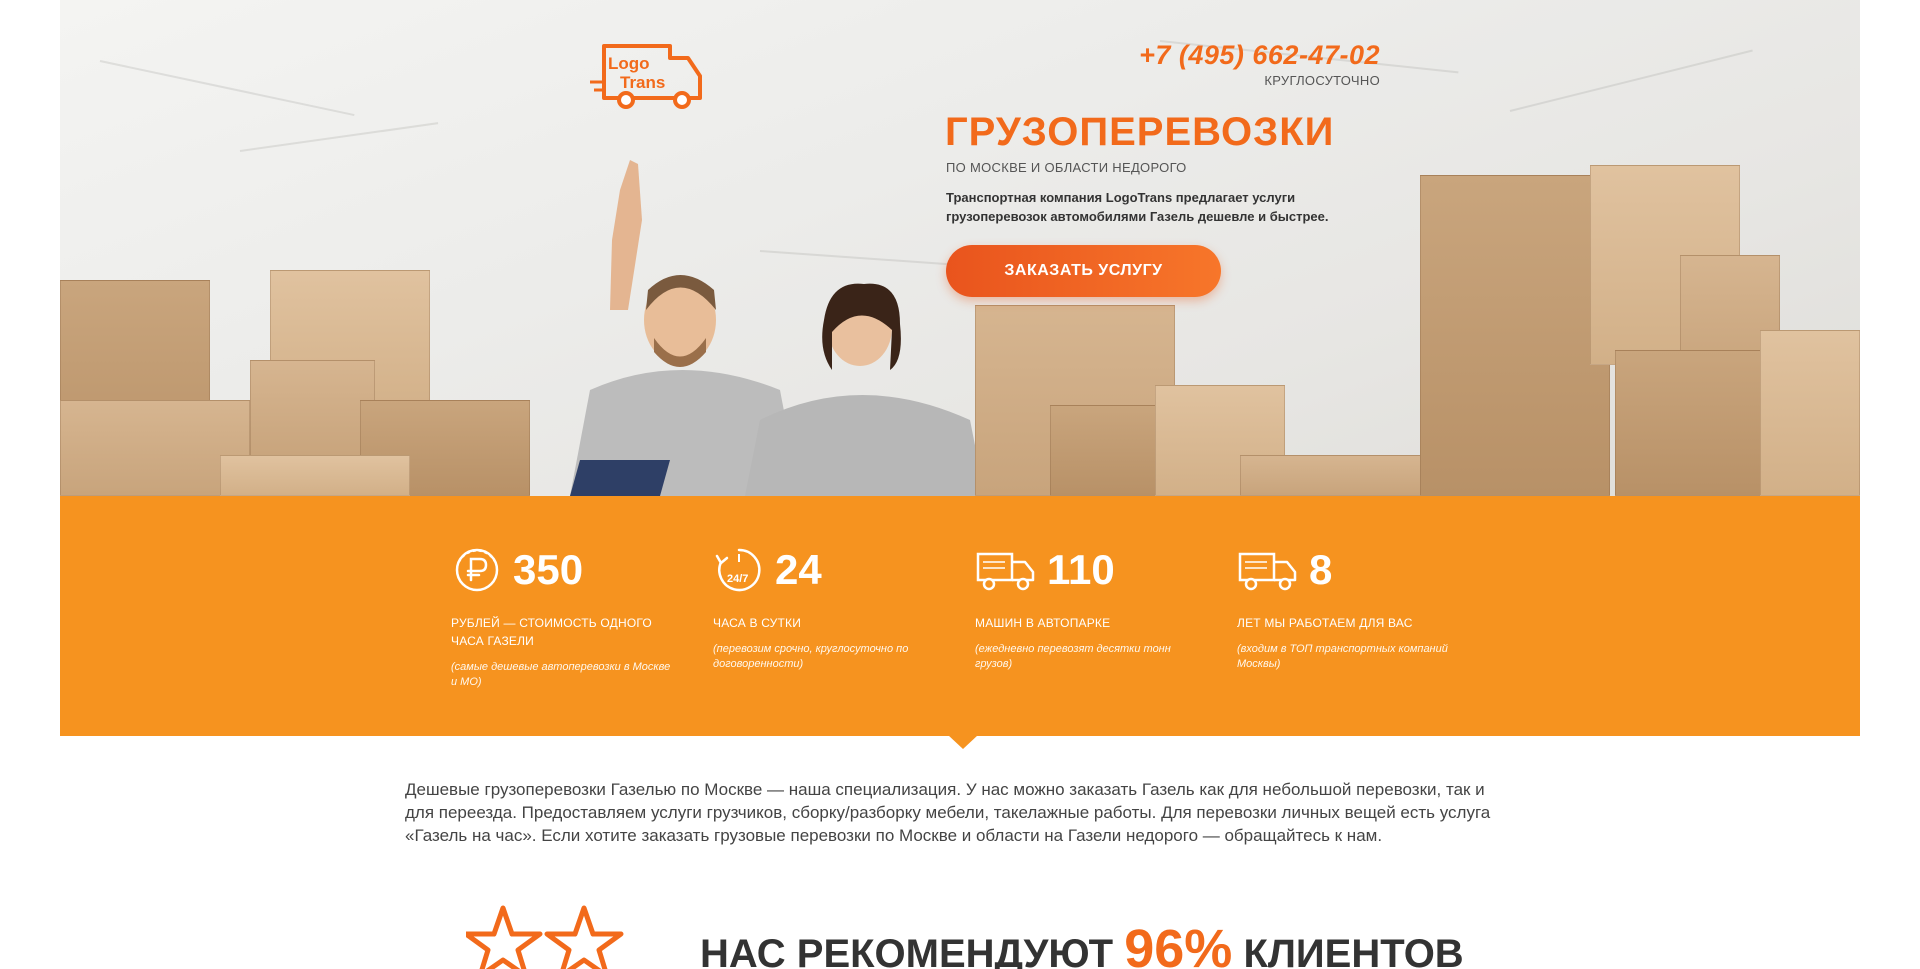 This screenshot has height=969, width=1920. Describe the element at coordinates (1353, 950) in the screenshot. I see `recommend-suffix: КЛИЕНТОВ` at that location.